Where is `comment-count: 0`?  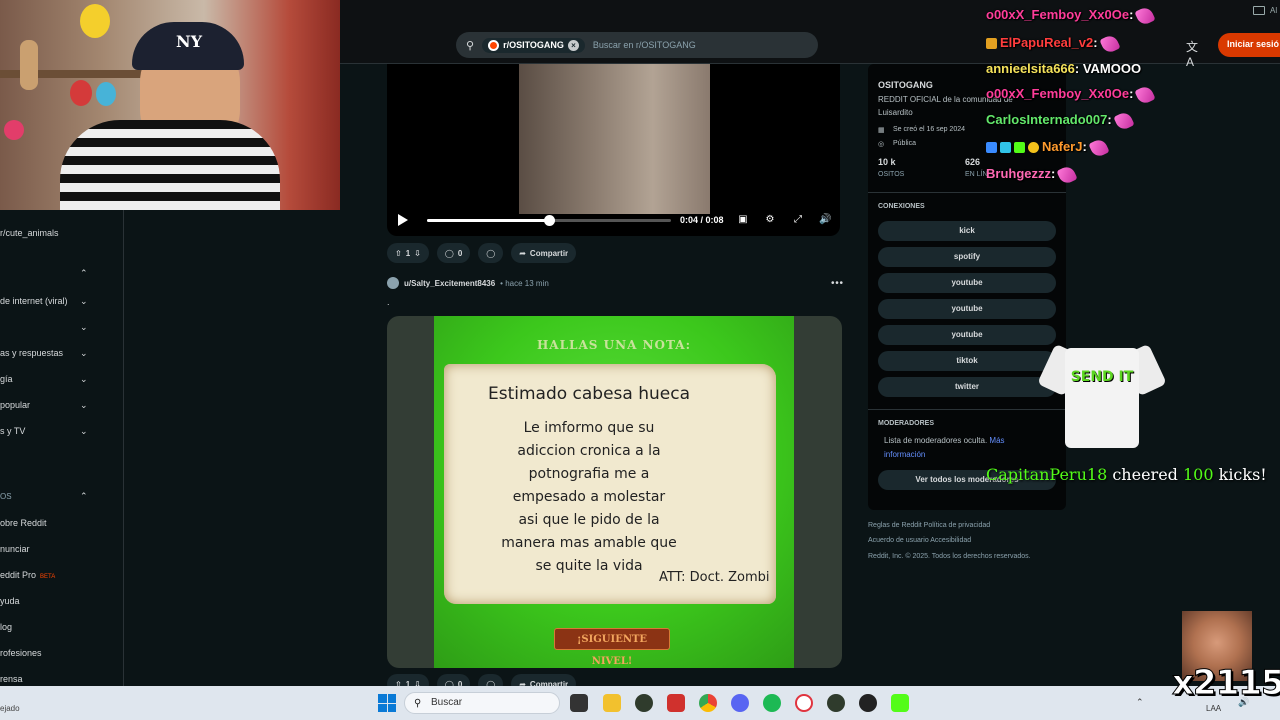 comment-count: 0 is located at coordinates (460, 253).